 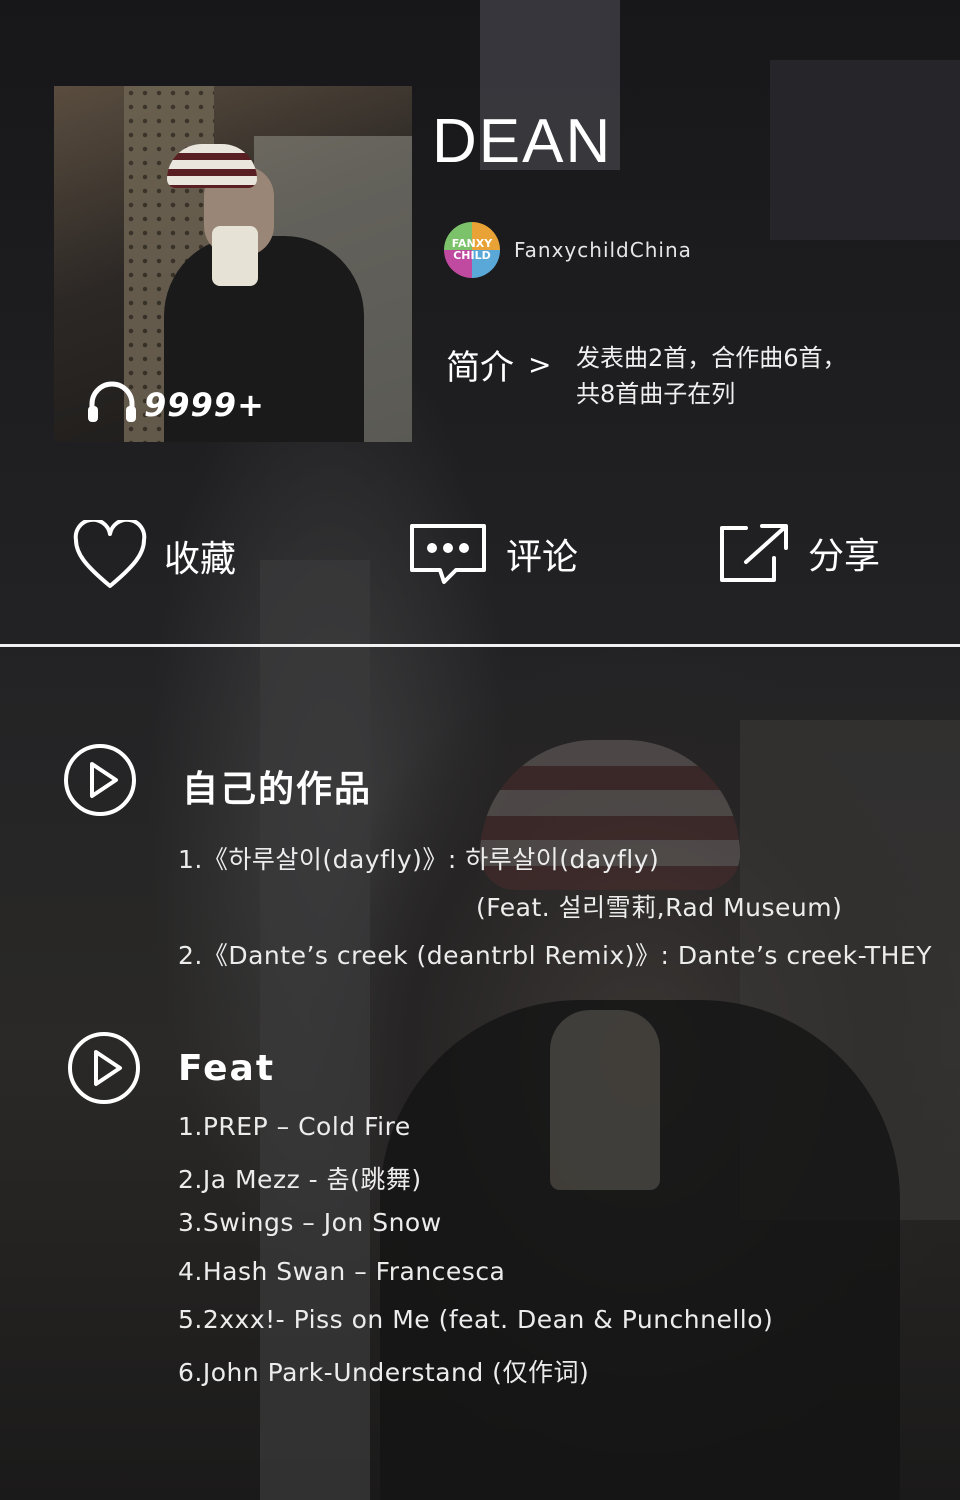 What do you see at coordinates (522, 141) in the screenshot?
I see `artist-name: DEAN` at bounding box center [522, 141].